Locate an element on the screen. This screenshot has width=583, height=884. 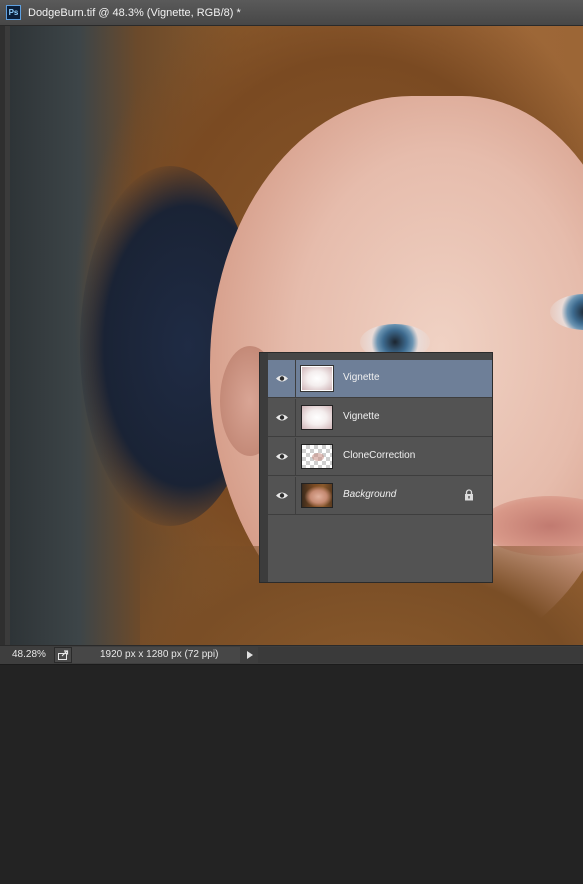
layer-name: CloneCorrection is located at coordinates (379, 455).